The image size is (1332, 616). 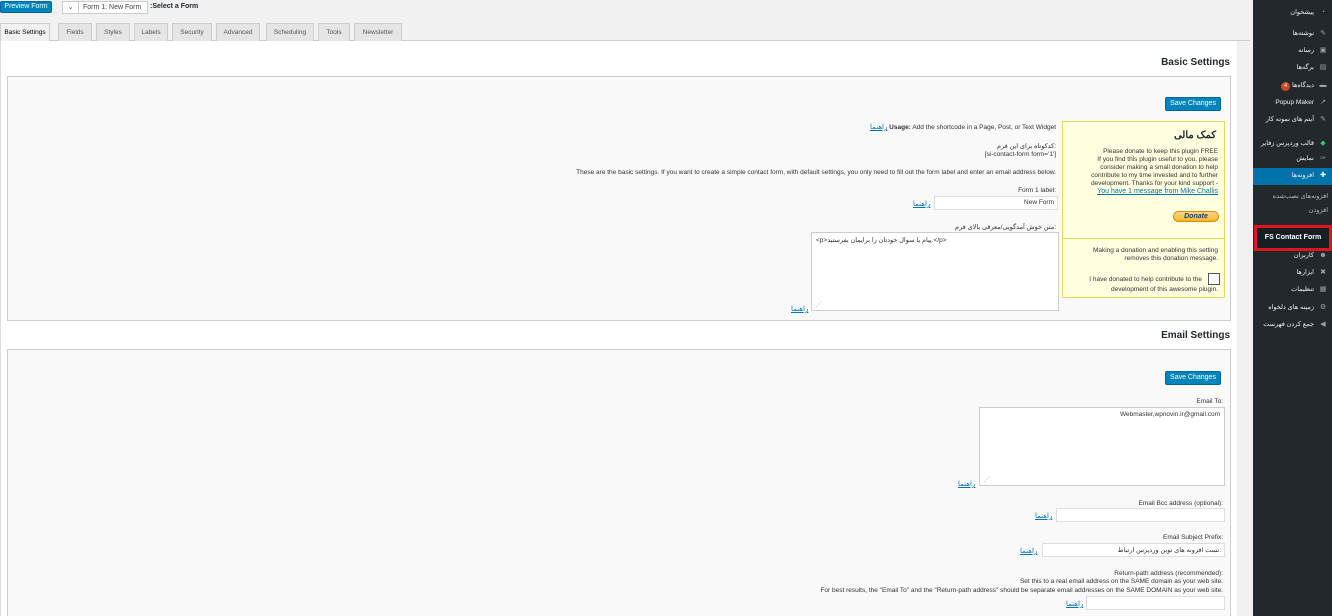 I want to click on donate-note-2: removes this donation message., so click(x=1171, y=258).